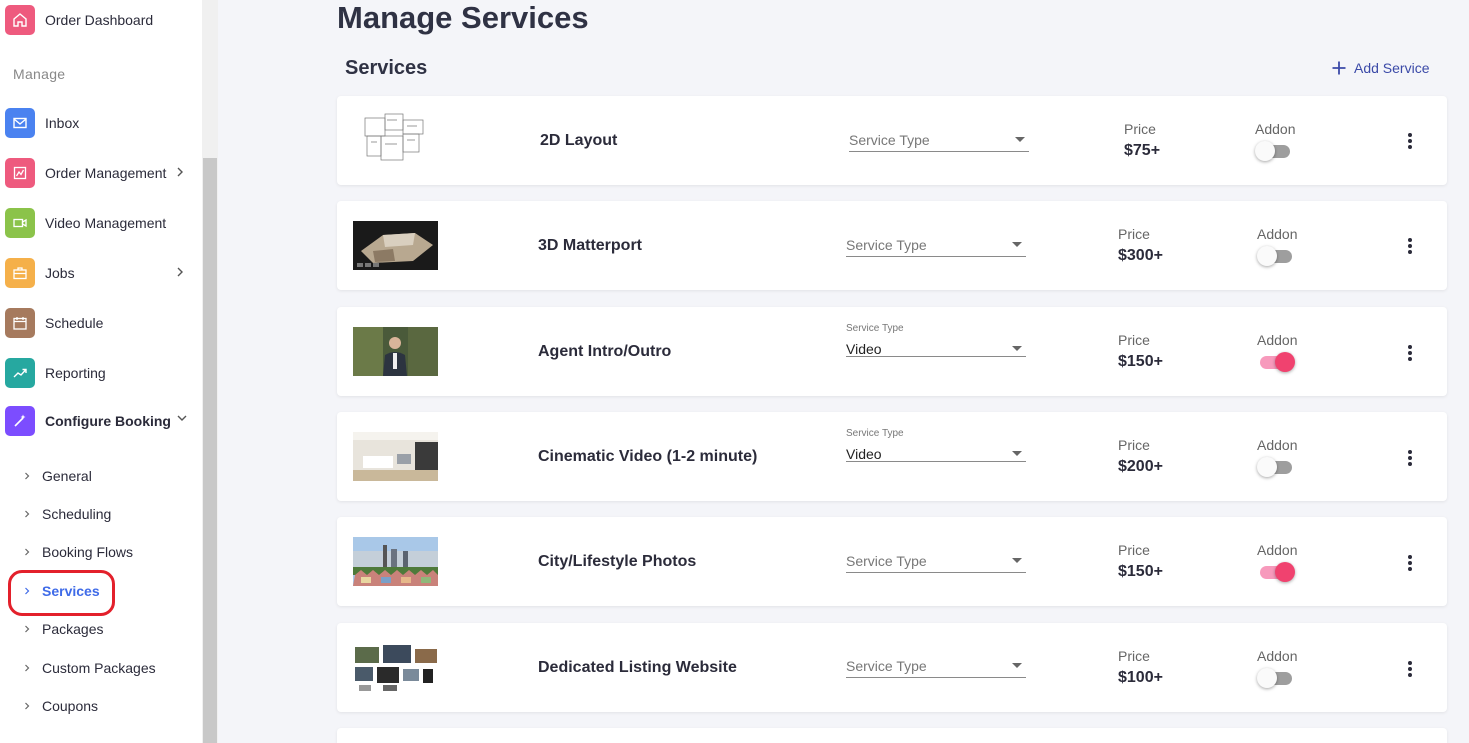 The image size is (1469, 743). Describe the element at coordinates (1339, 68) in the screenshot. I see `plus-icon` at that location.